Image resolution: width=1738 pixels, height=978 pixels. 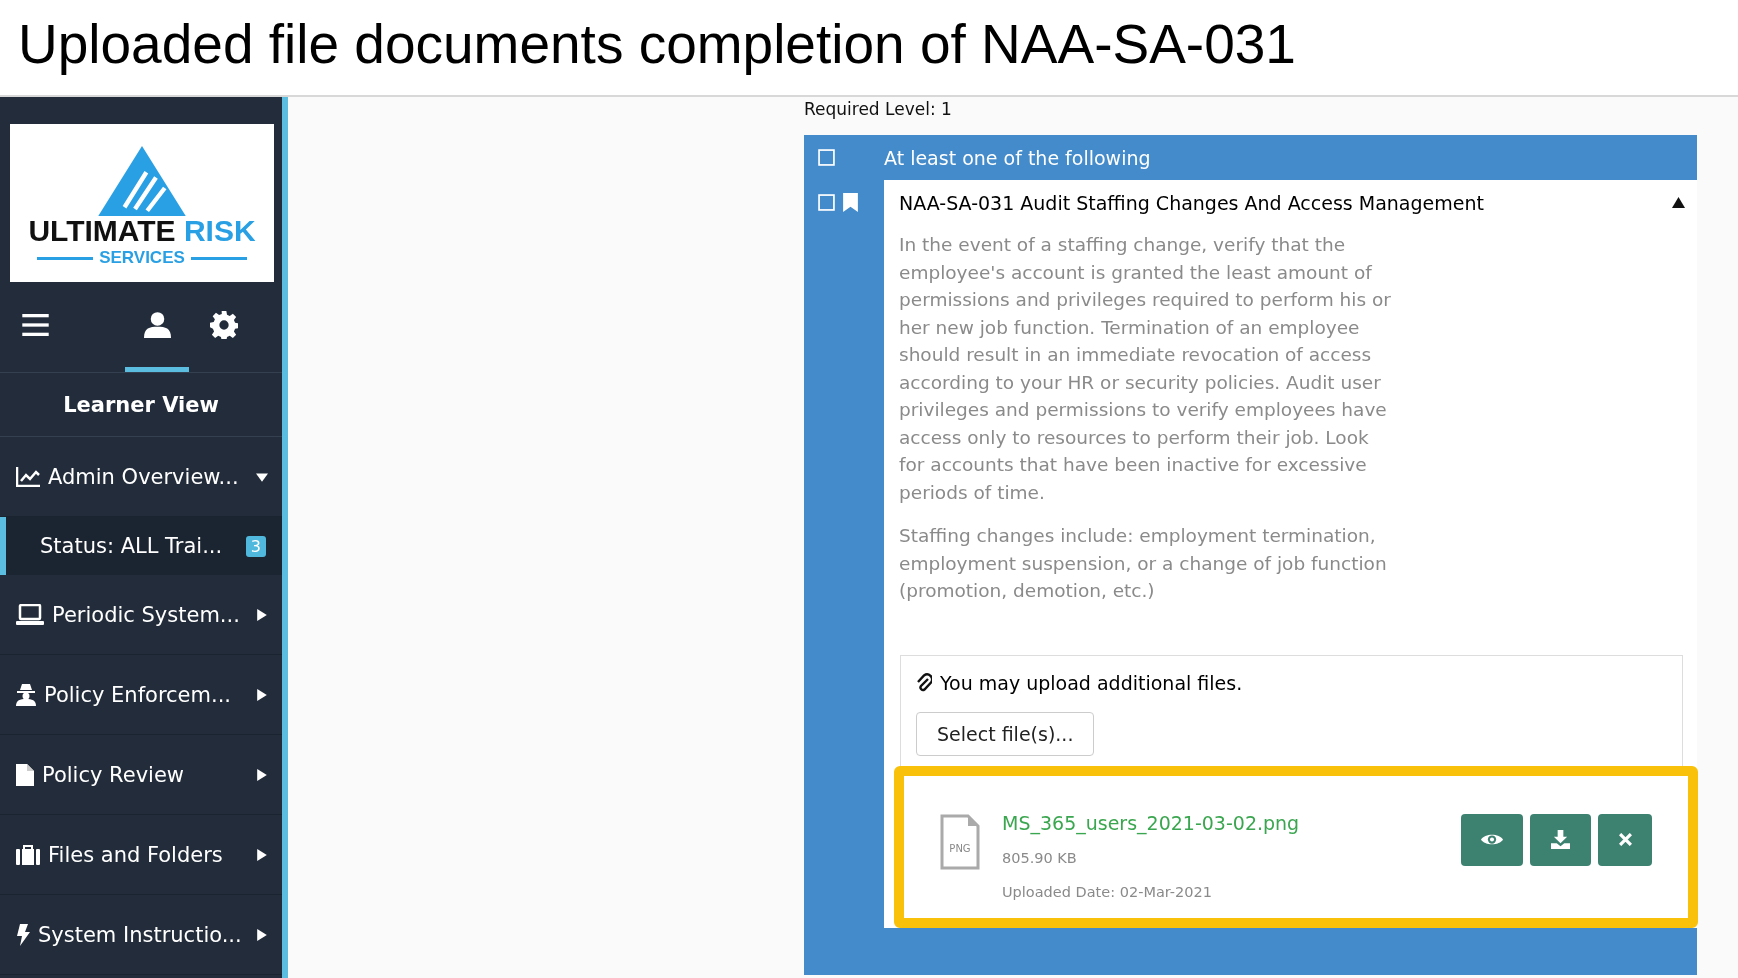 What do you see at coordinates (850, 202) in the screenshot?
I see `bookmark-icon` at bounding box center [850, 202].